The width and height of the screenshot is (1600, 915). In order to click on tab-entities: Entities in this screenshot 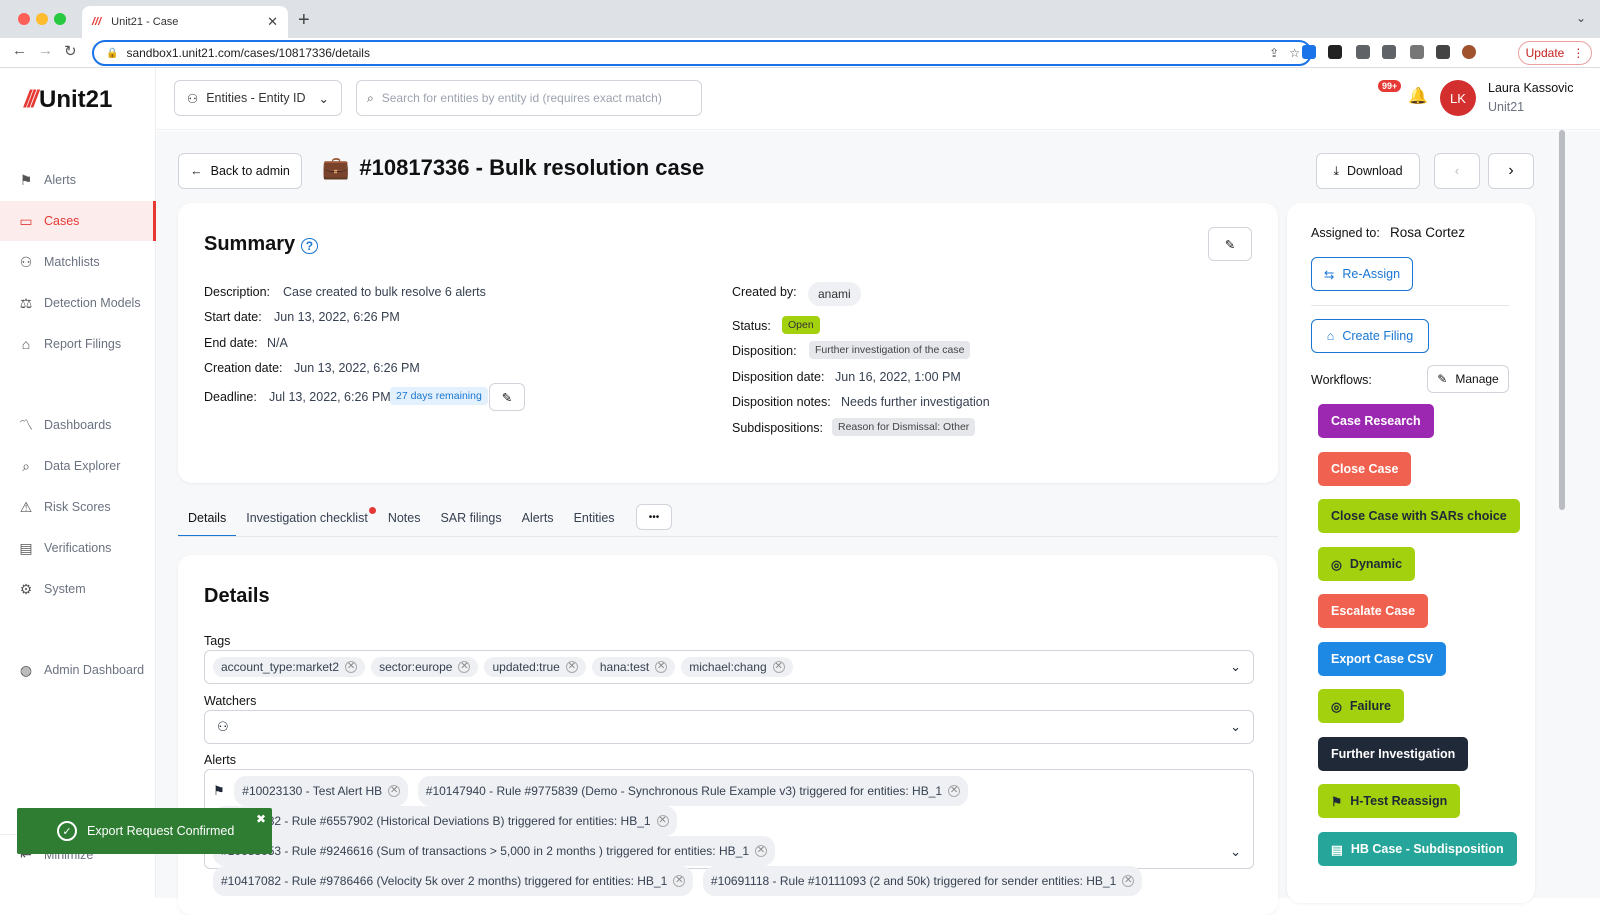, I will do `click(594, 519)`.